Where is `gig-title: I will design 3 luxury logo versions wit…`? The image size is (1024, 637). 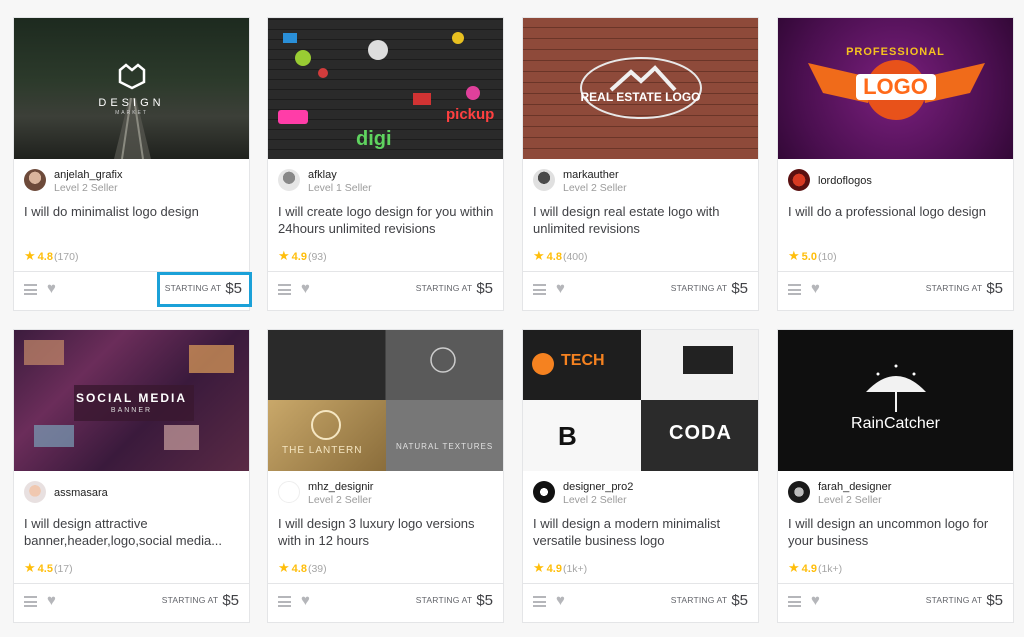 gig-title: I will design 3 luxury logo versions wit… is located at coordinates (386, 532).